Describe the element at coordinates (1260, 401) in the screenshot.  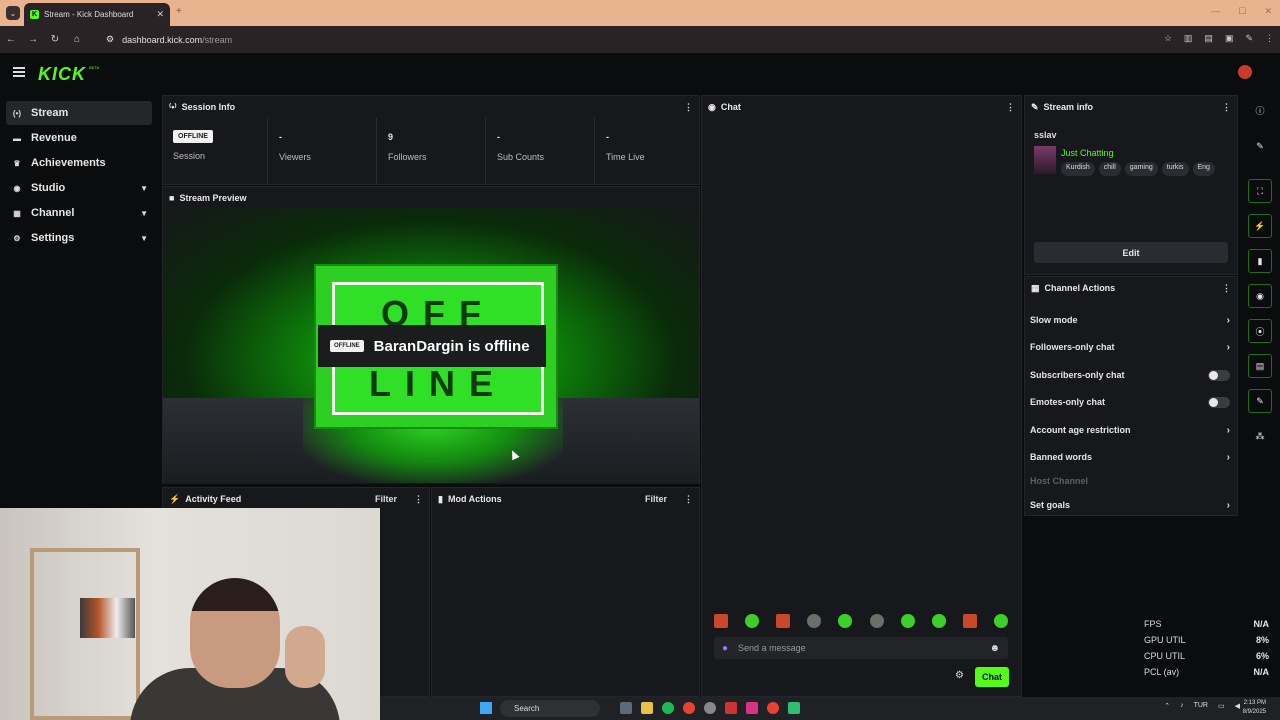
I see `wrench-icon: ✎` at that location.